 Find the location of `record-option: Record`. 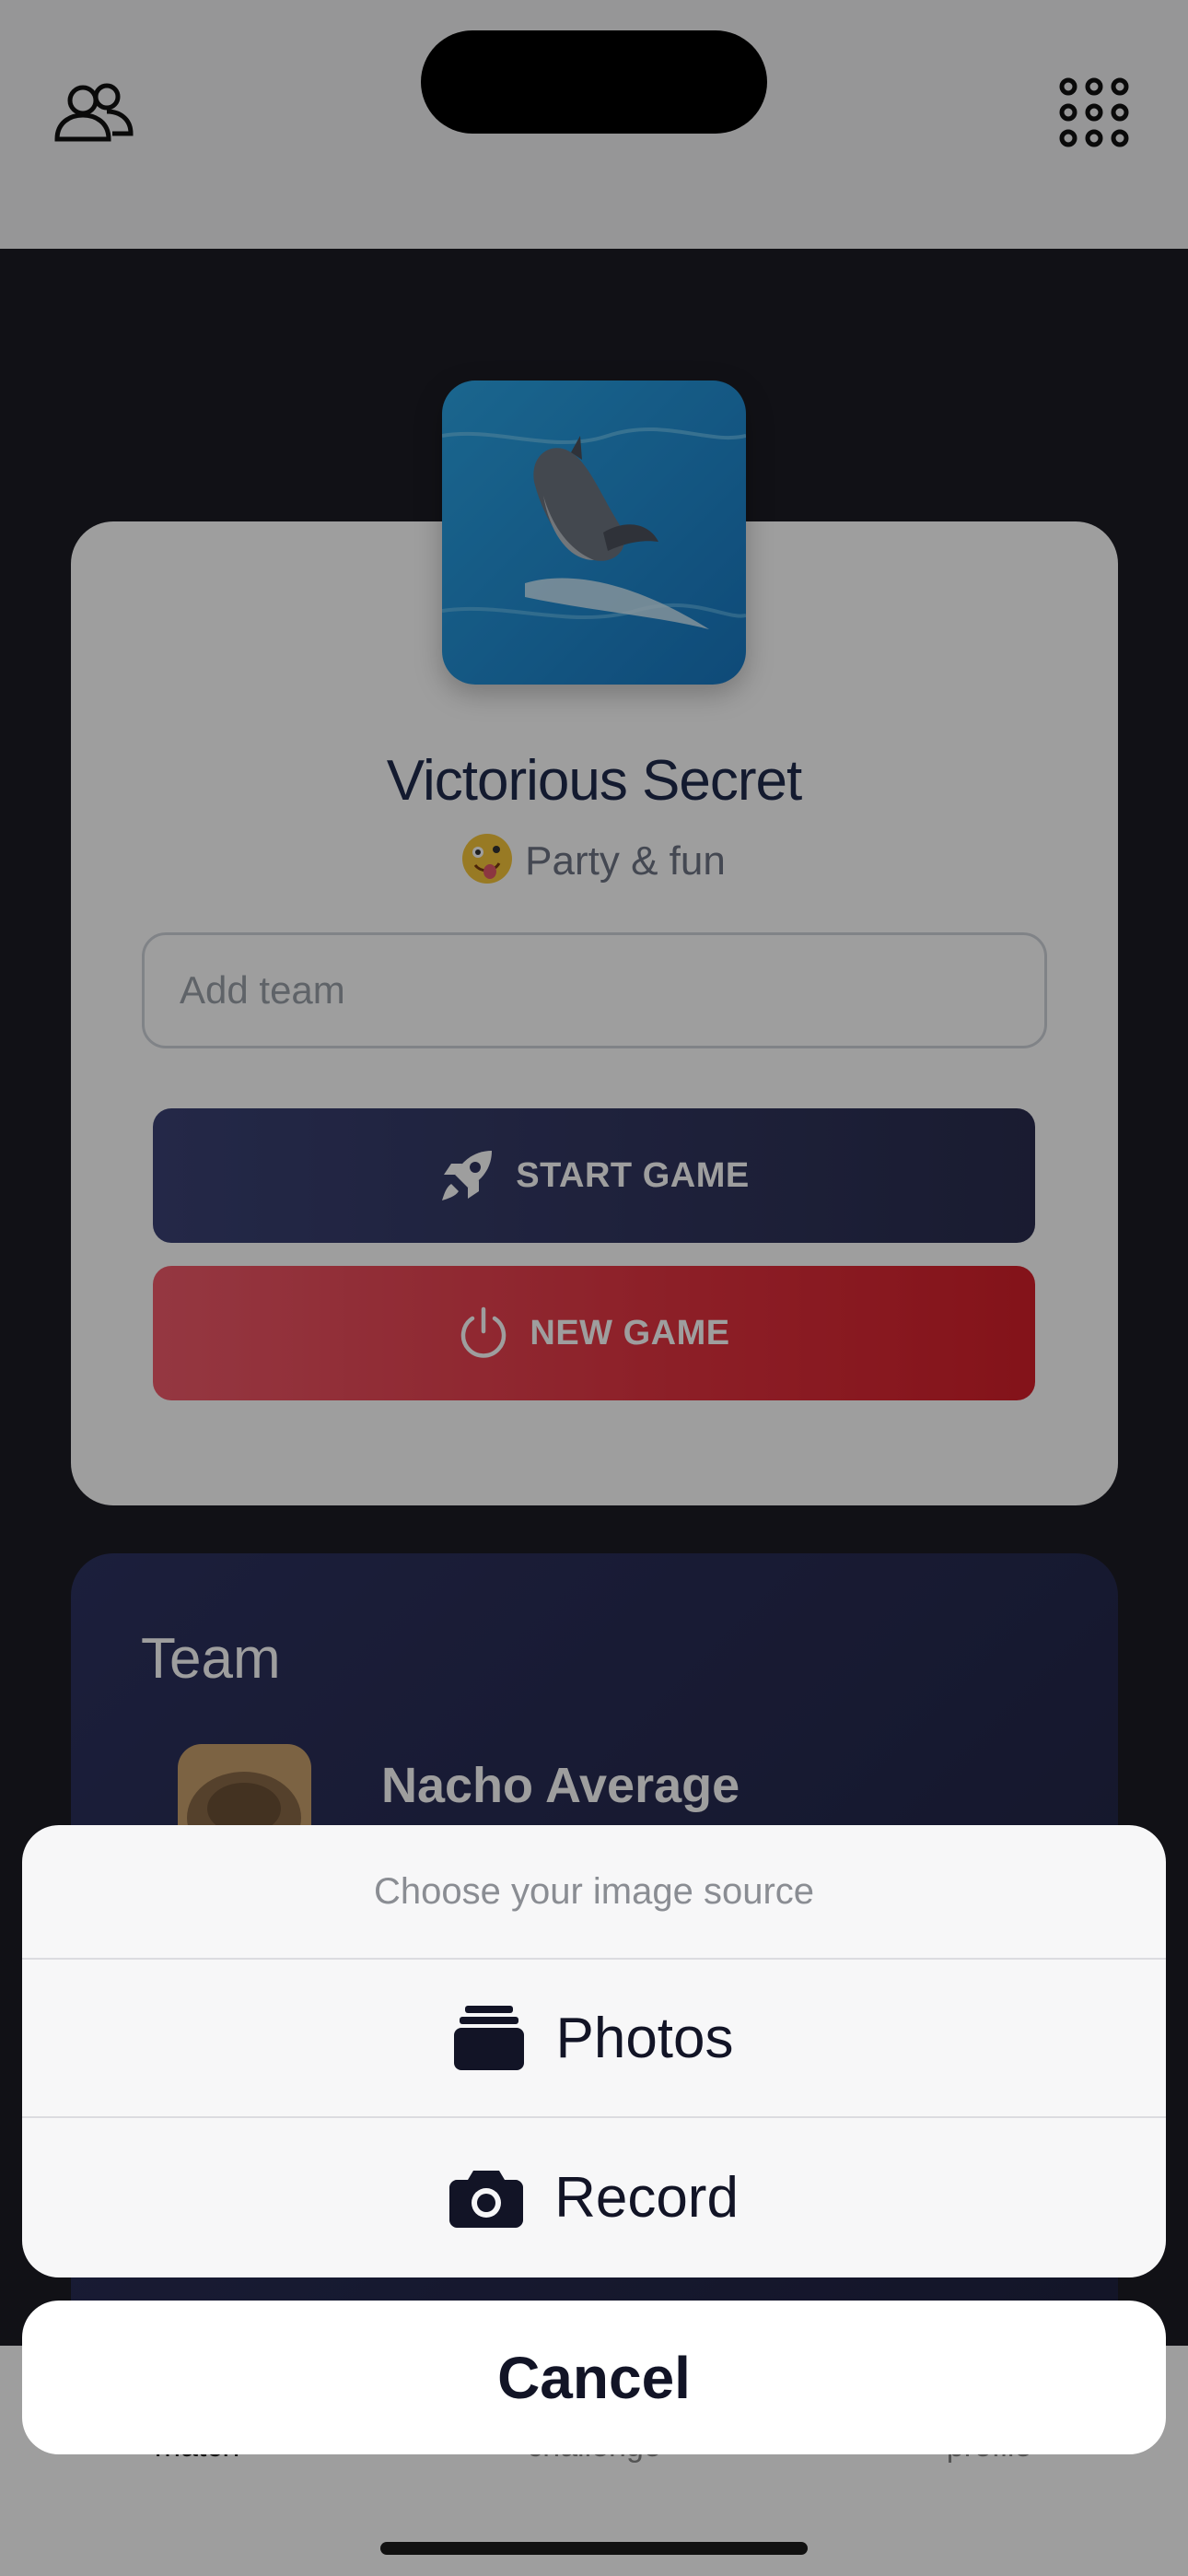

record-option: Record is located at coordinates (594, 2197).